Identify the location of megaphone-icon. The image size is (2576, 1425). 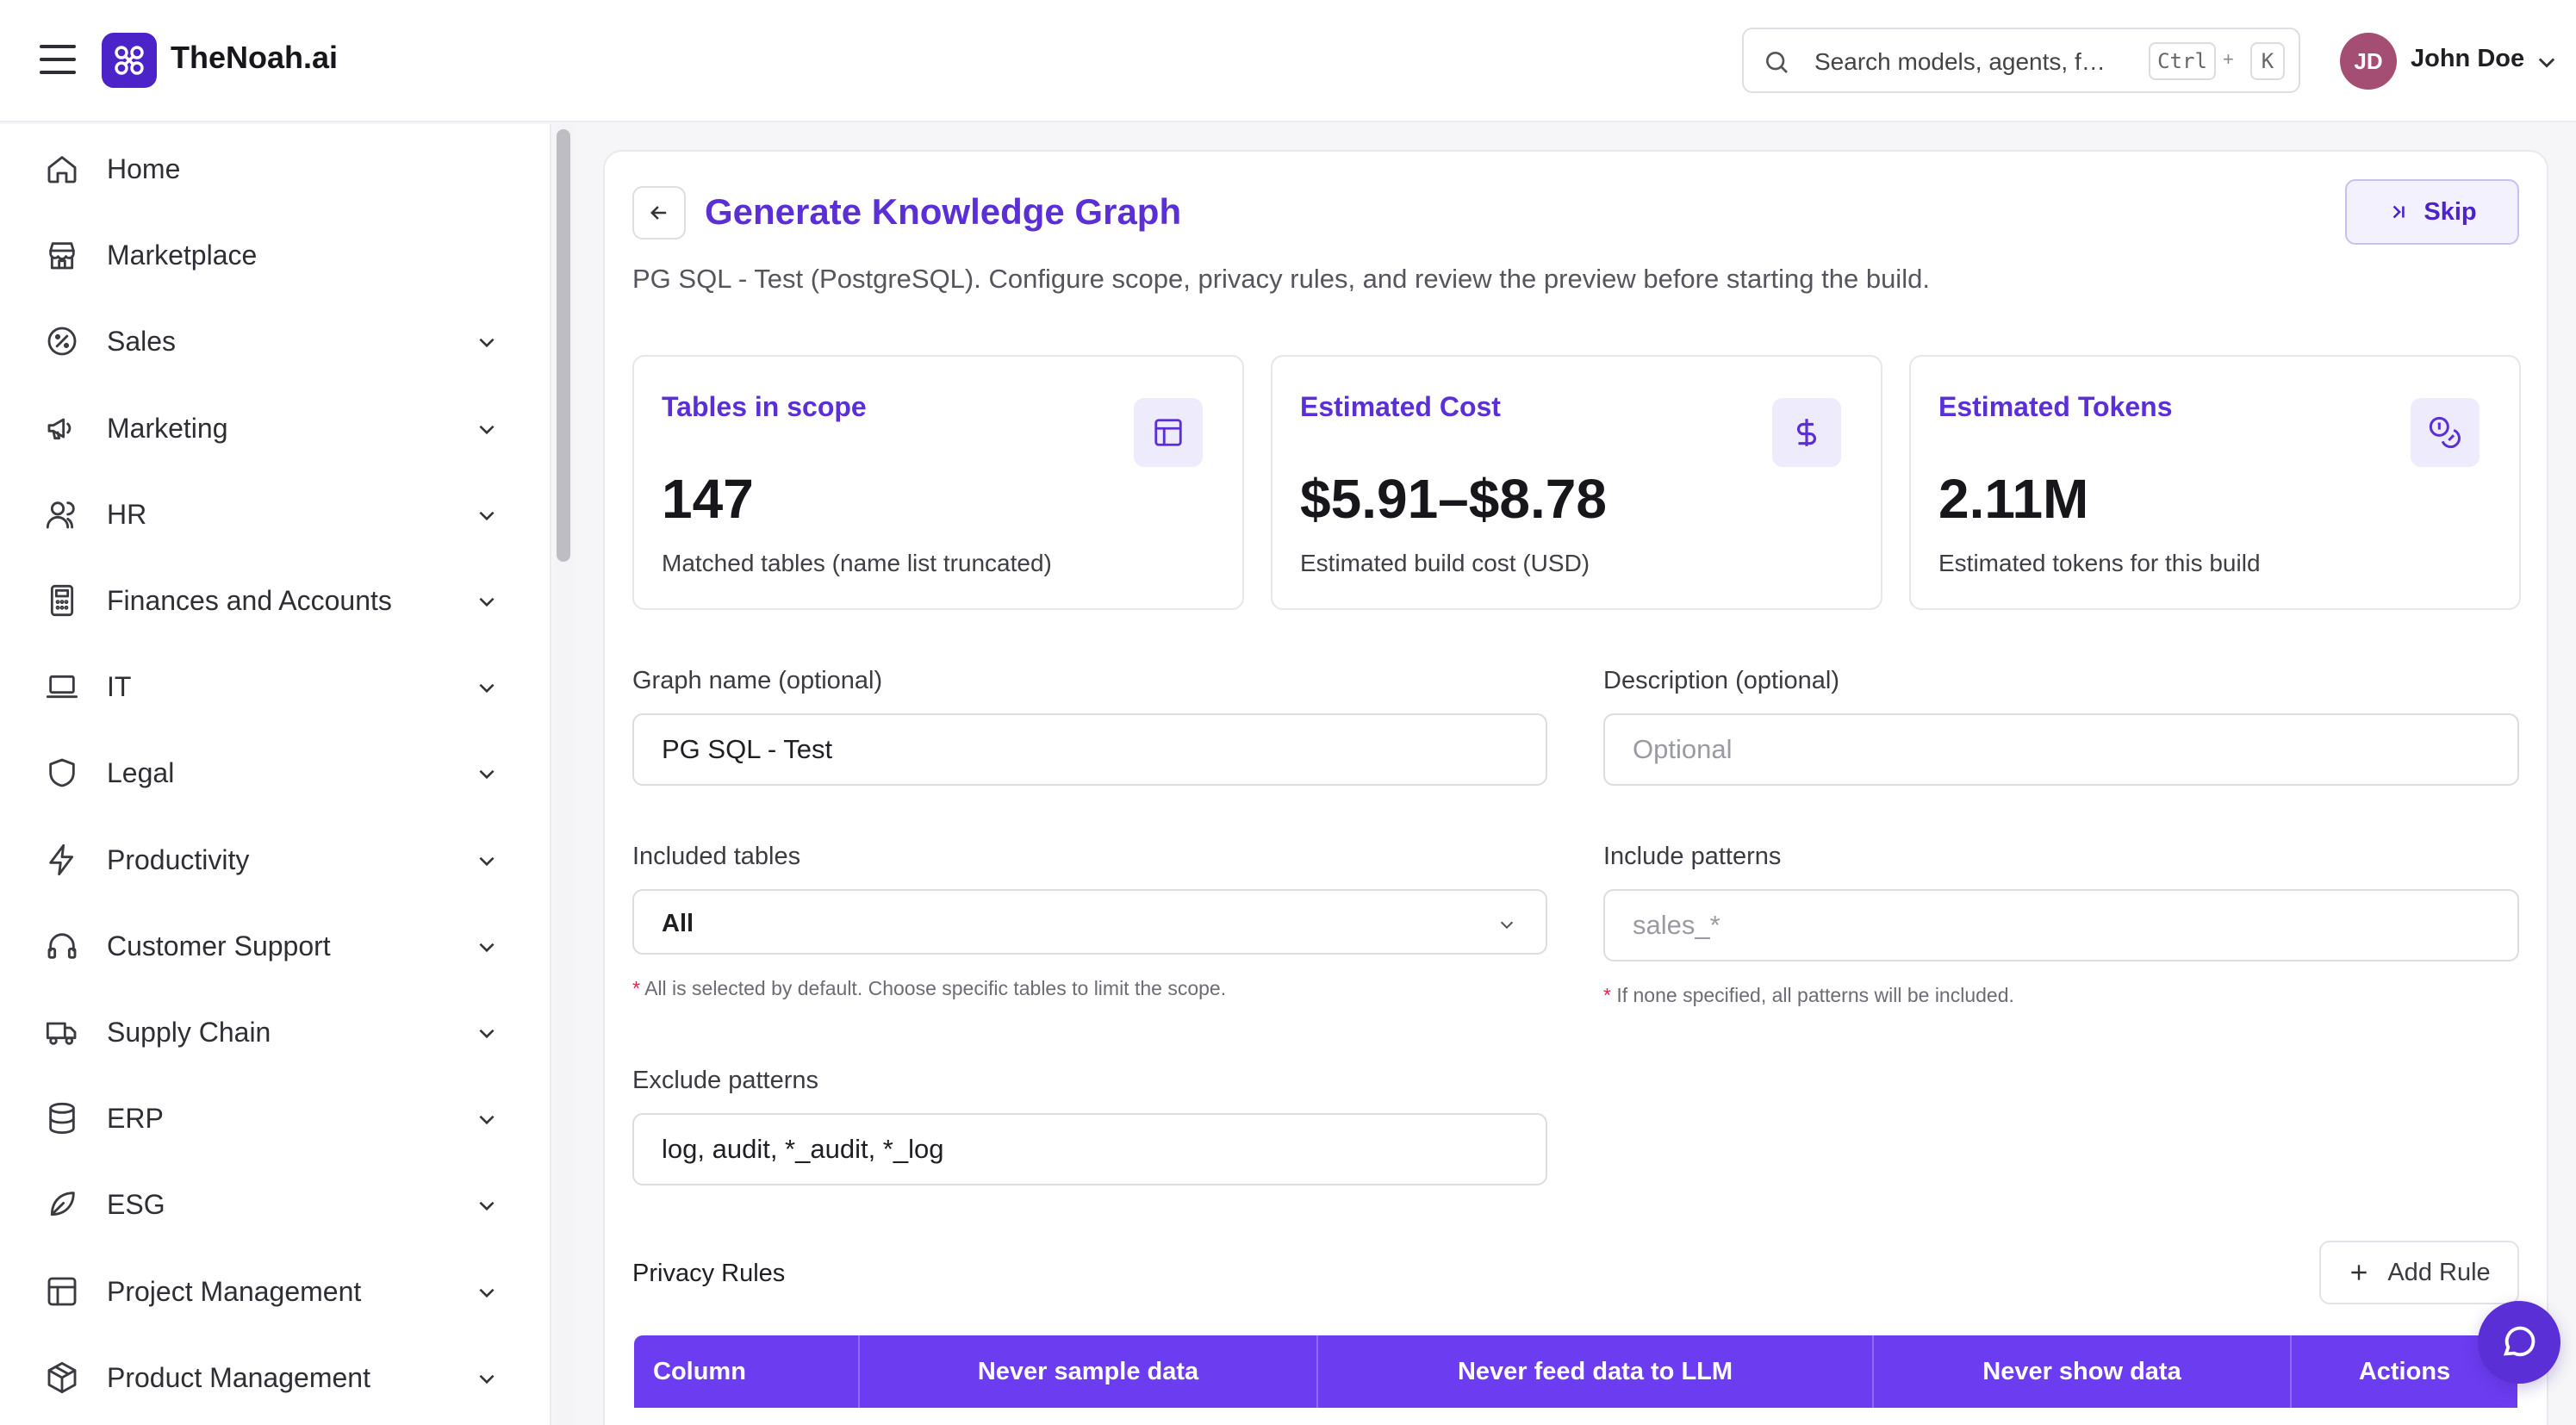
(62, 428).